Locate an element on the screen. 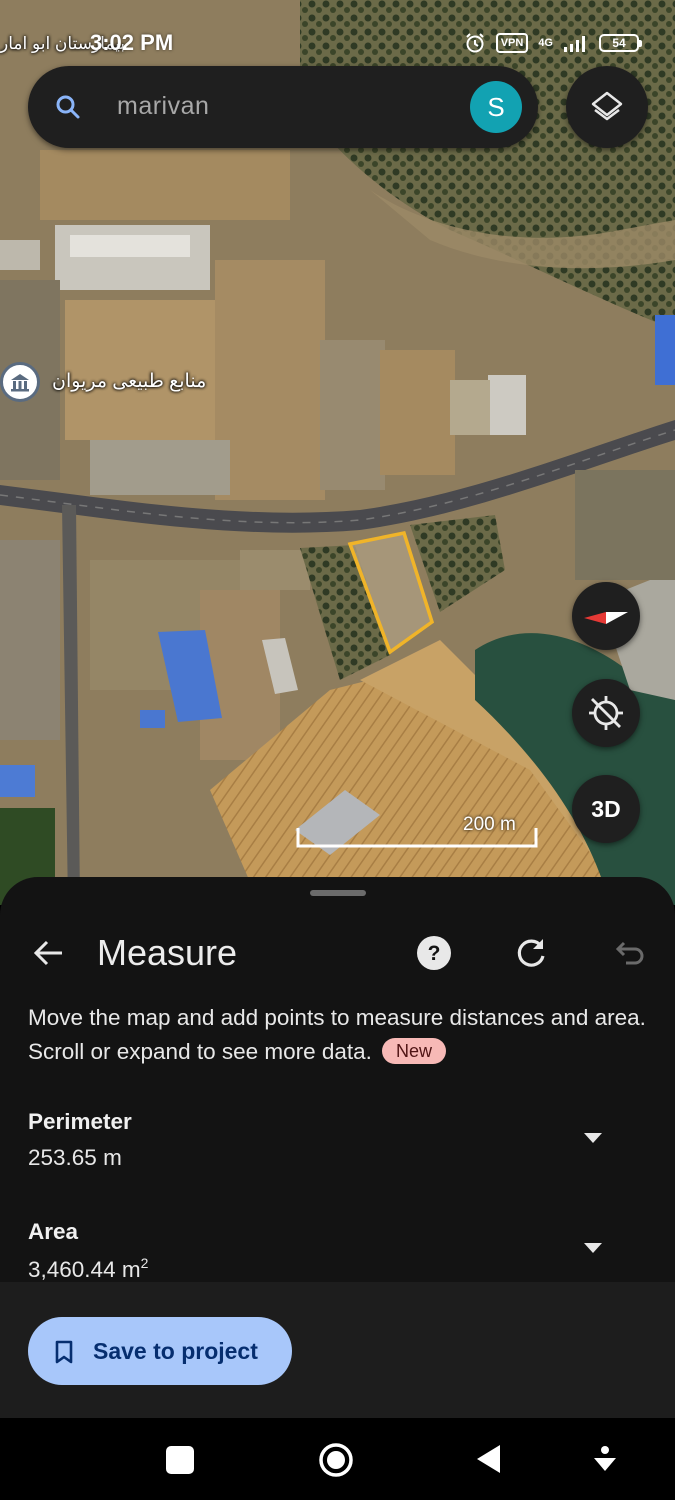 This screenshot has height=1500, width=675. account-avatar: S is located at coordinates (496, 107).